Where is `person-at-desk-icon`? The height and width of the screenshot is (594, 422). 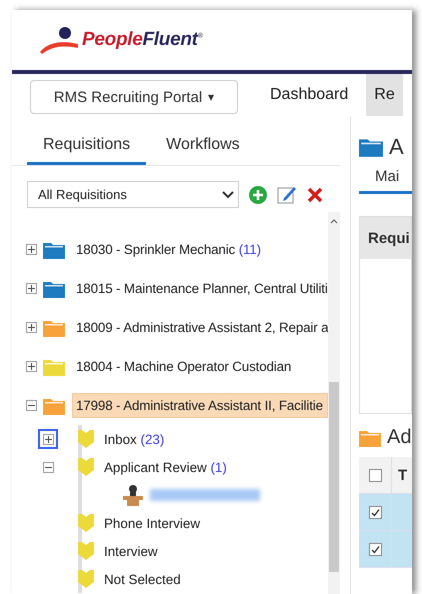 person-at-desk-icon is located at coordinates (133, 495).